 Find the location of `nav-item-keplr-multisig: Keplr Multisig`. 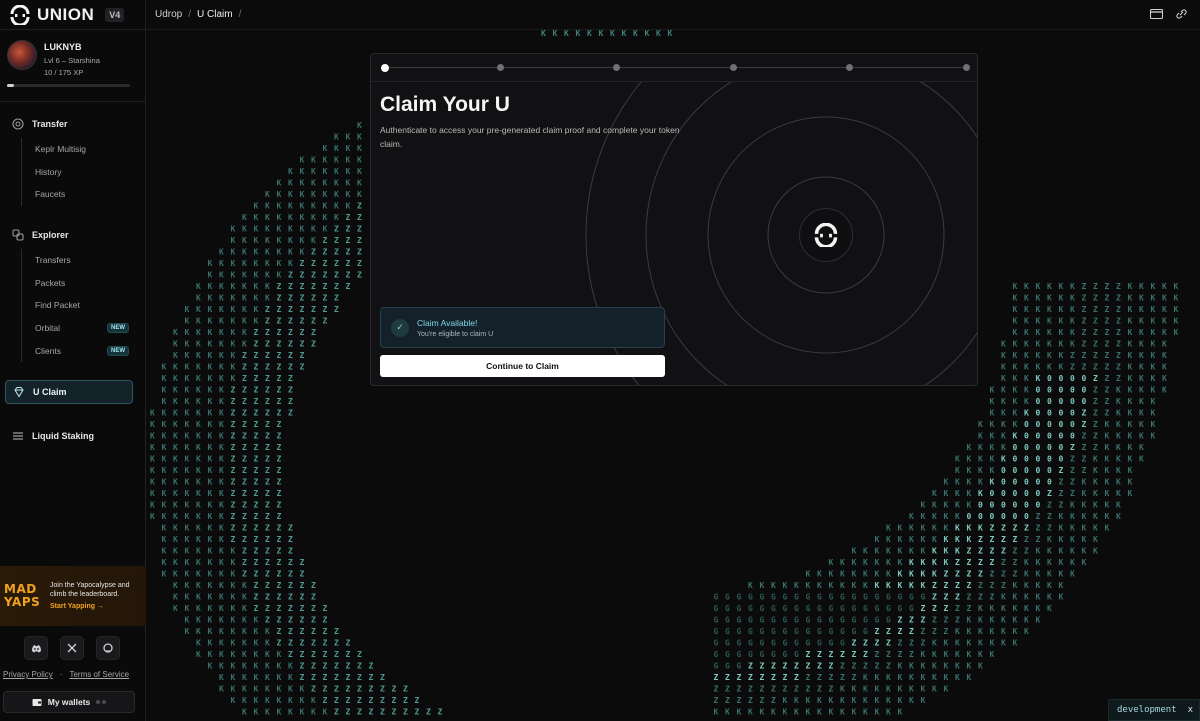

nav-item-keplr-multisig: Keplr Multisig is located at coordinates (84, 149).